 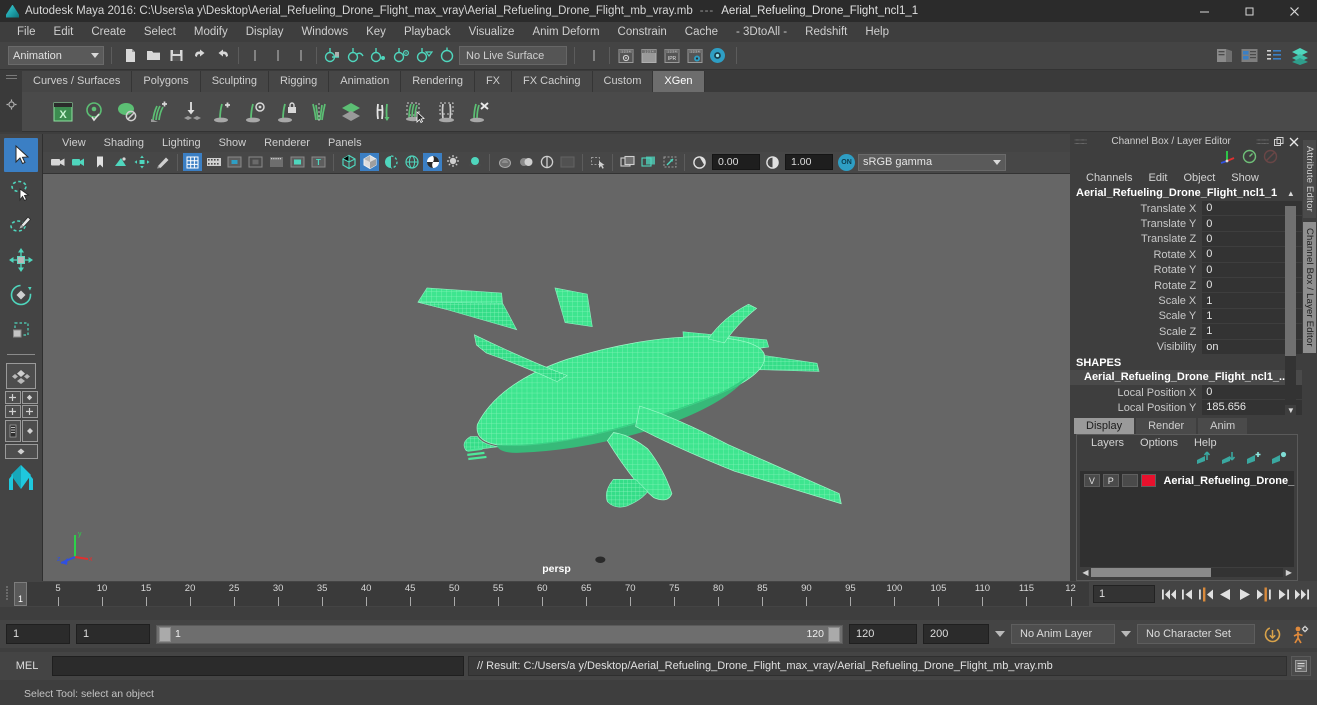 What do you see at coordinates (166, 81) in the screenshot?
I see `shelf-tab-polygons: Polygons` at bounding box center [166, 81].